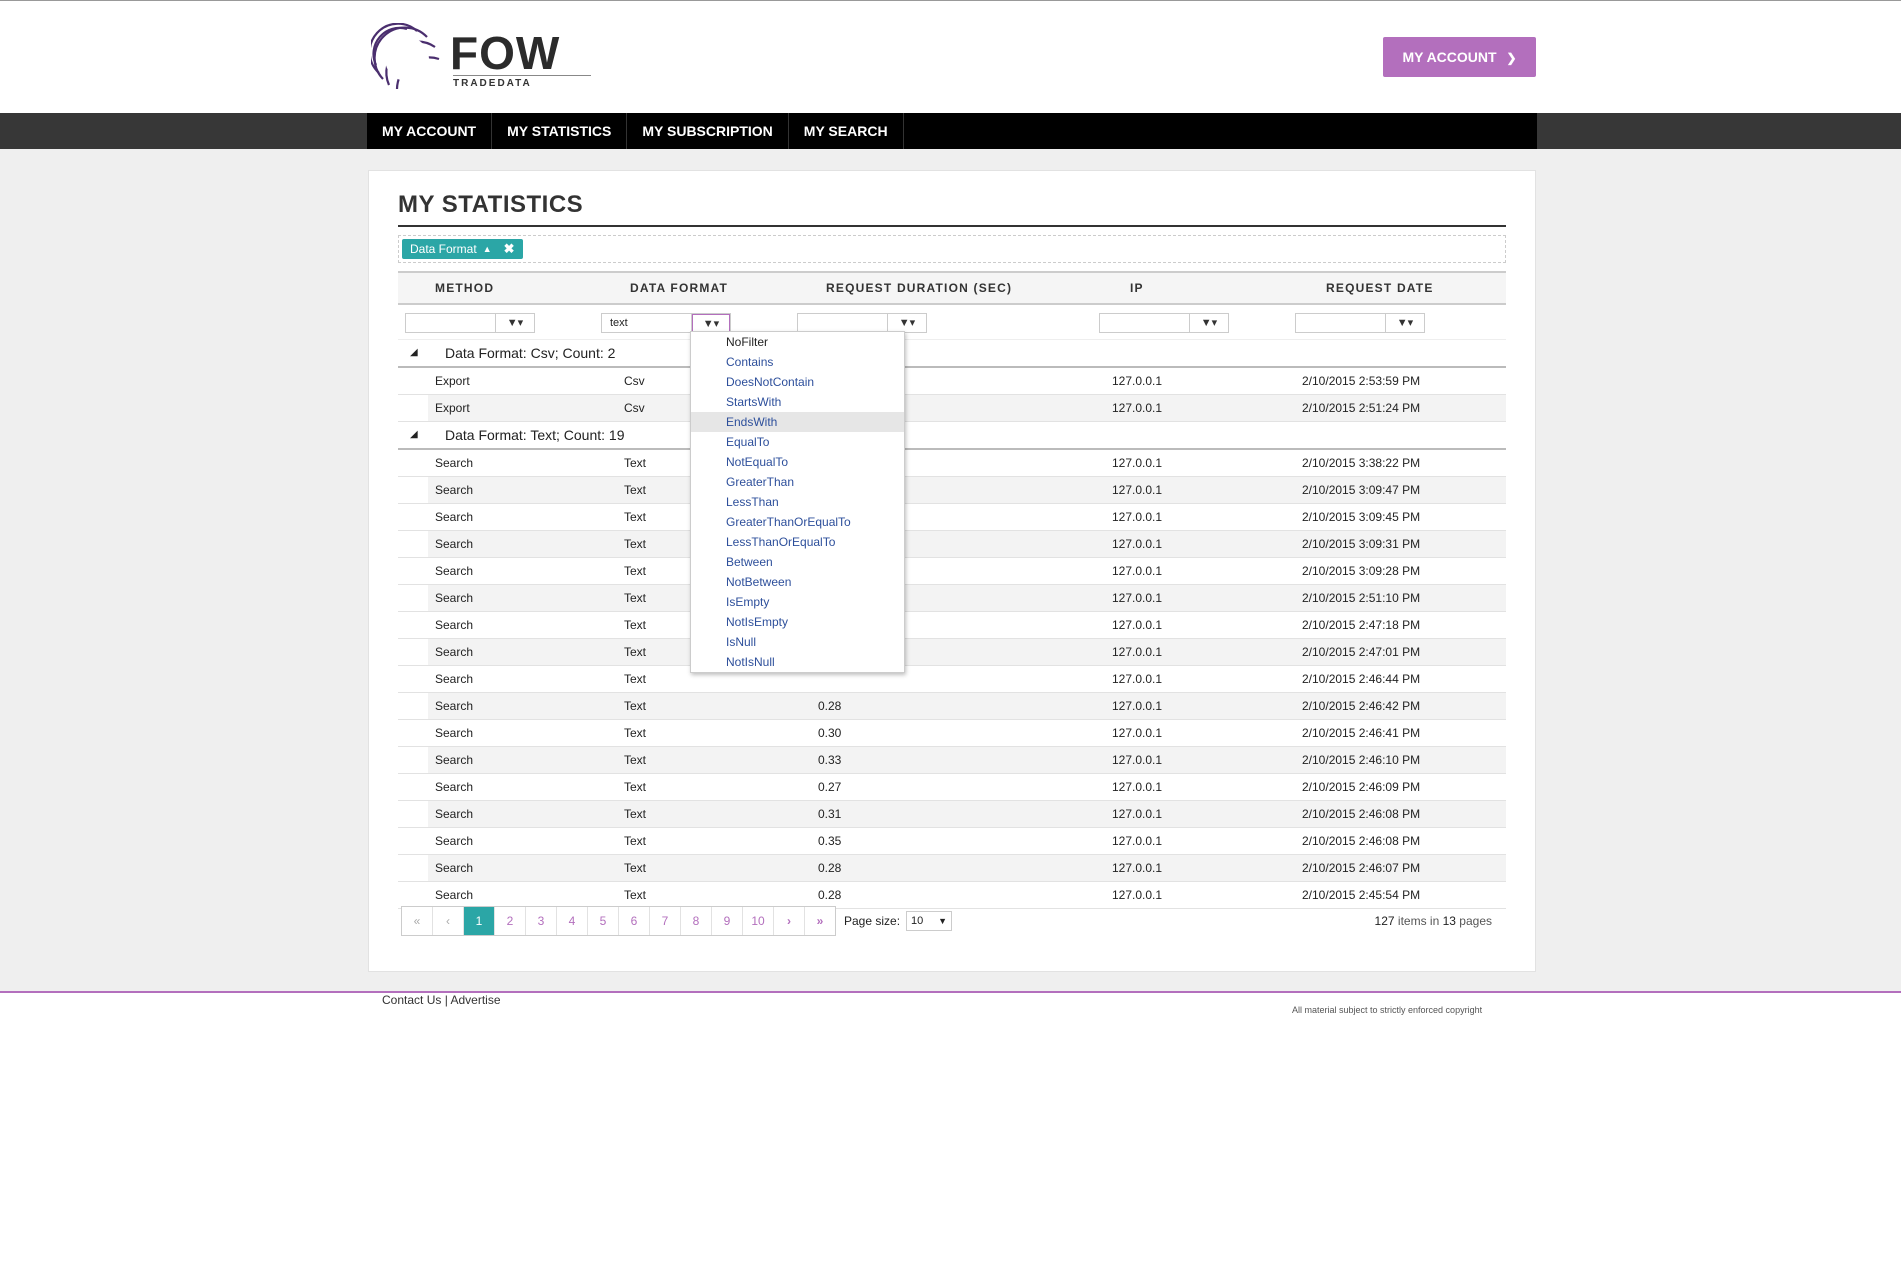  What do you see at coordinates (952, 381) in the screenshot?
I see `table-row: Export Csv 127.0.0.1 2/10/2015 2:53:59 PM` at bounding box center [952, 381].